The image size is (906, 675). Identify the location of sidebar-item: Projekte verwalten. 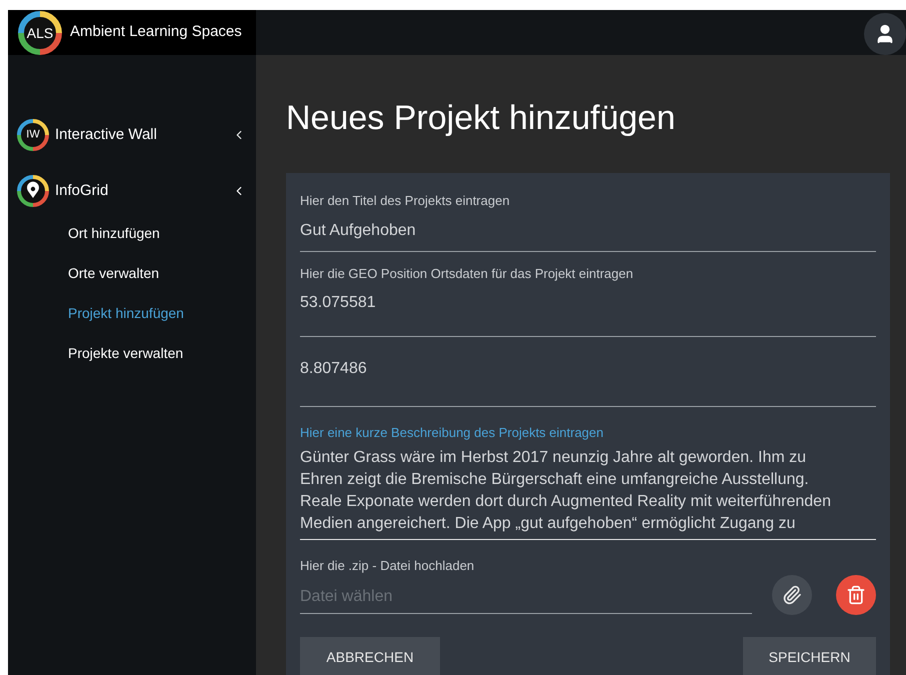
(132, 353).